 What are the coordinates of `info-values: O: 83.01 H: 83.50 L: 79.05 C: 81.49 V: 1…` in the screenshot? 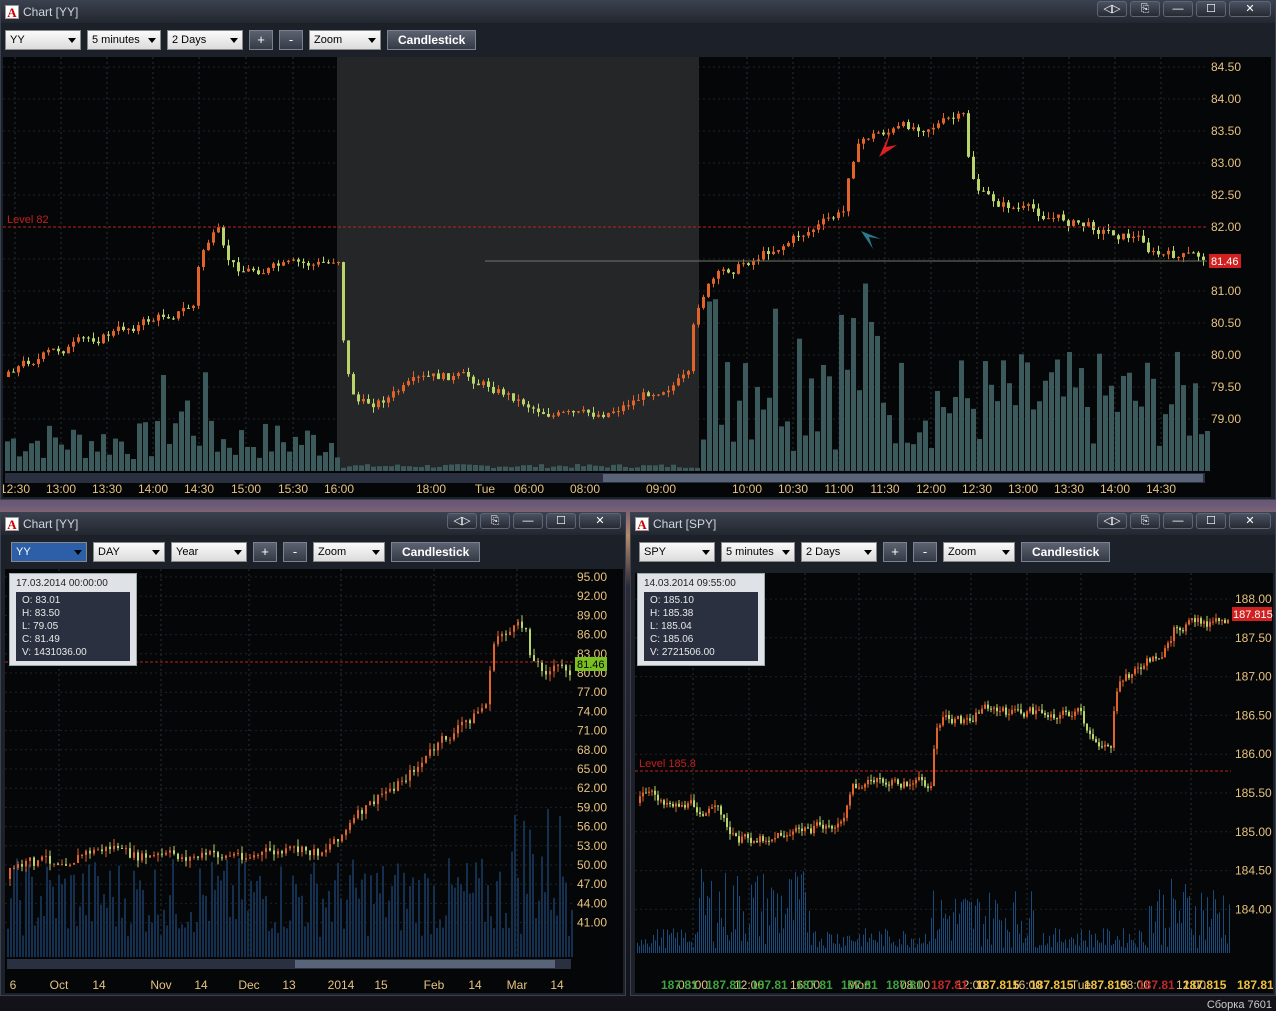 It's located at (73, 626).